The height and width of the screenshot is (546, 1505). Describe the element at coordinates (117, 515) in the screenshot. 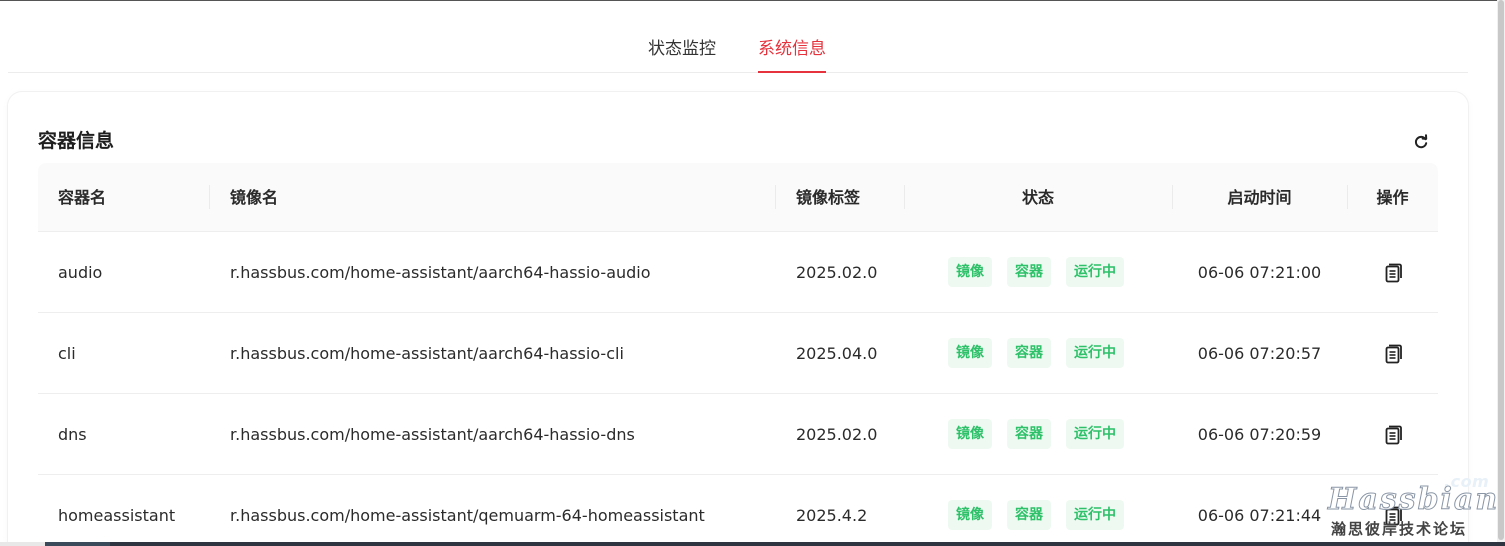

I see `cell-container-name: homeassistant` at that location.